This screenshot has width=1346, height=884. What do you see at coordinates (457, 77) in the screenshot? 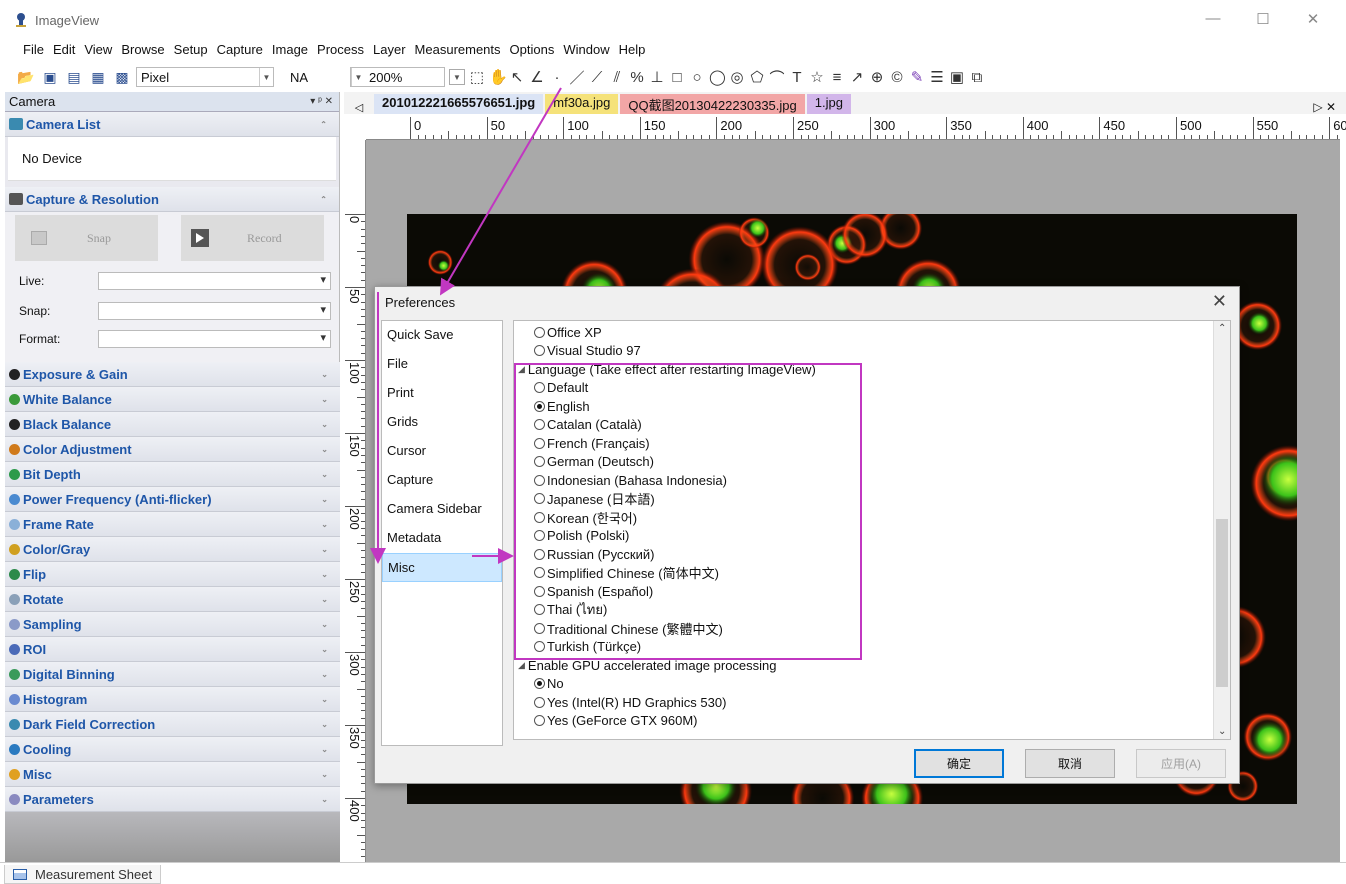
I see `dropdown-toggle-icon: ▼` at bounding box center [457, 77].